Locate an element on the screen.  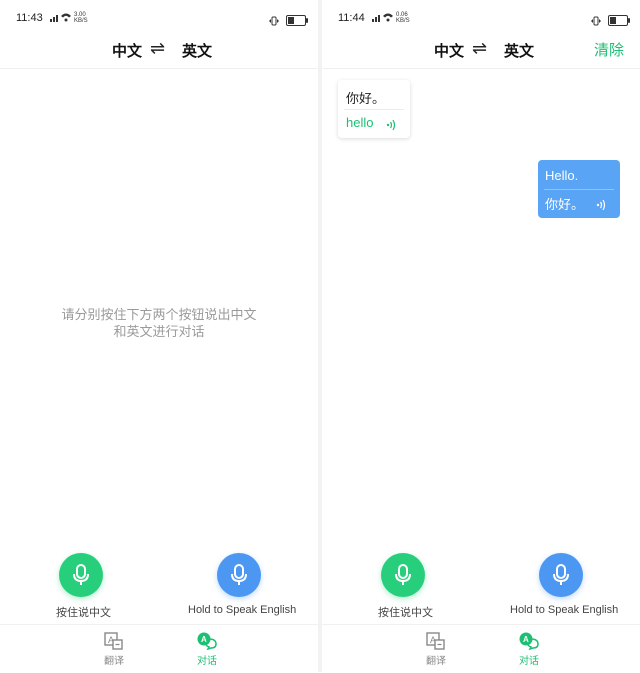
message-bubble-left: 你好。 hello is located at coordinates (374, 109).